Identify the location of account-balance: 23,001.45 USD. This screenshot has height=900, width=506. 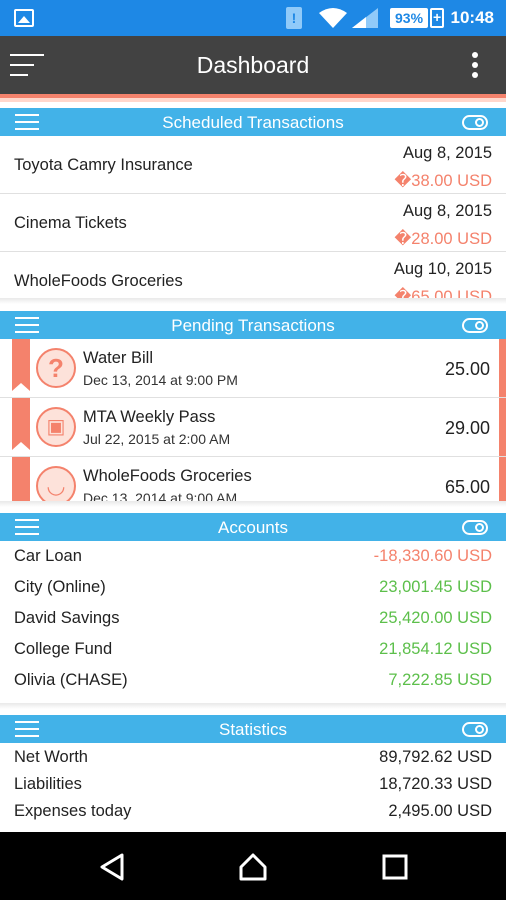
(435, 587).